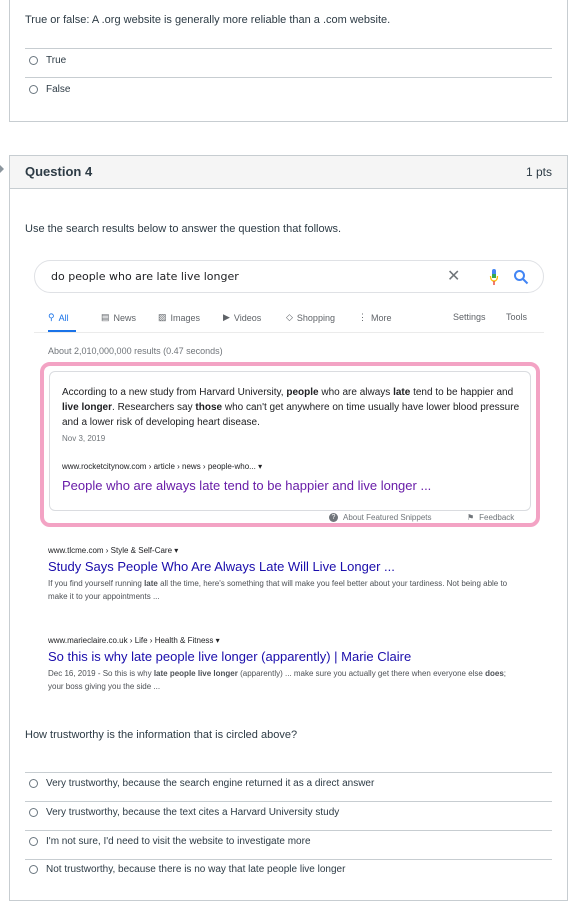 The height and width of the screenshot is (902, 576). Describe the element at coordinates (362, 317) in the screenshot. I see `more-vert-icon: ⋮` at that location.